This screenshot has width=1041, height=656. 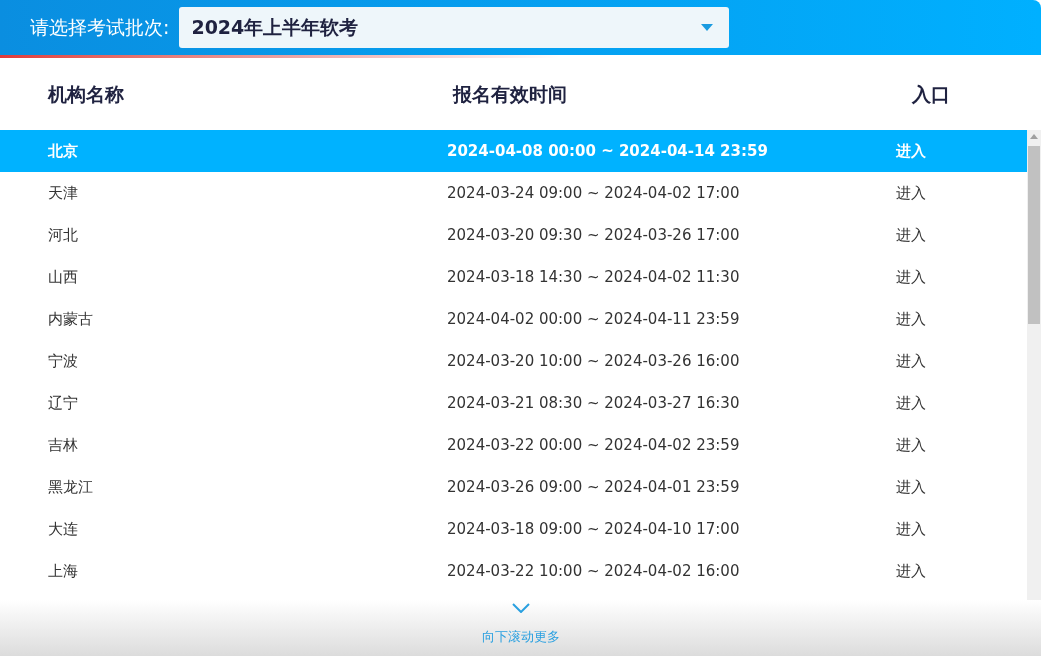 I want to click on batch-label: 请选择考试批次:, so click(x=100, y=28).